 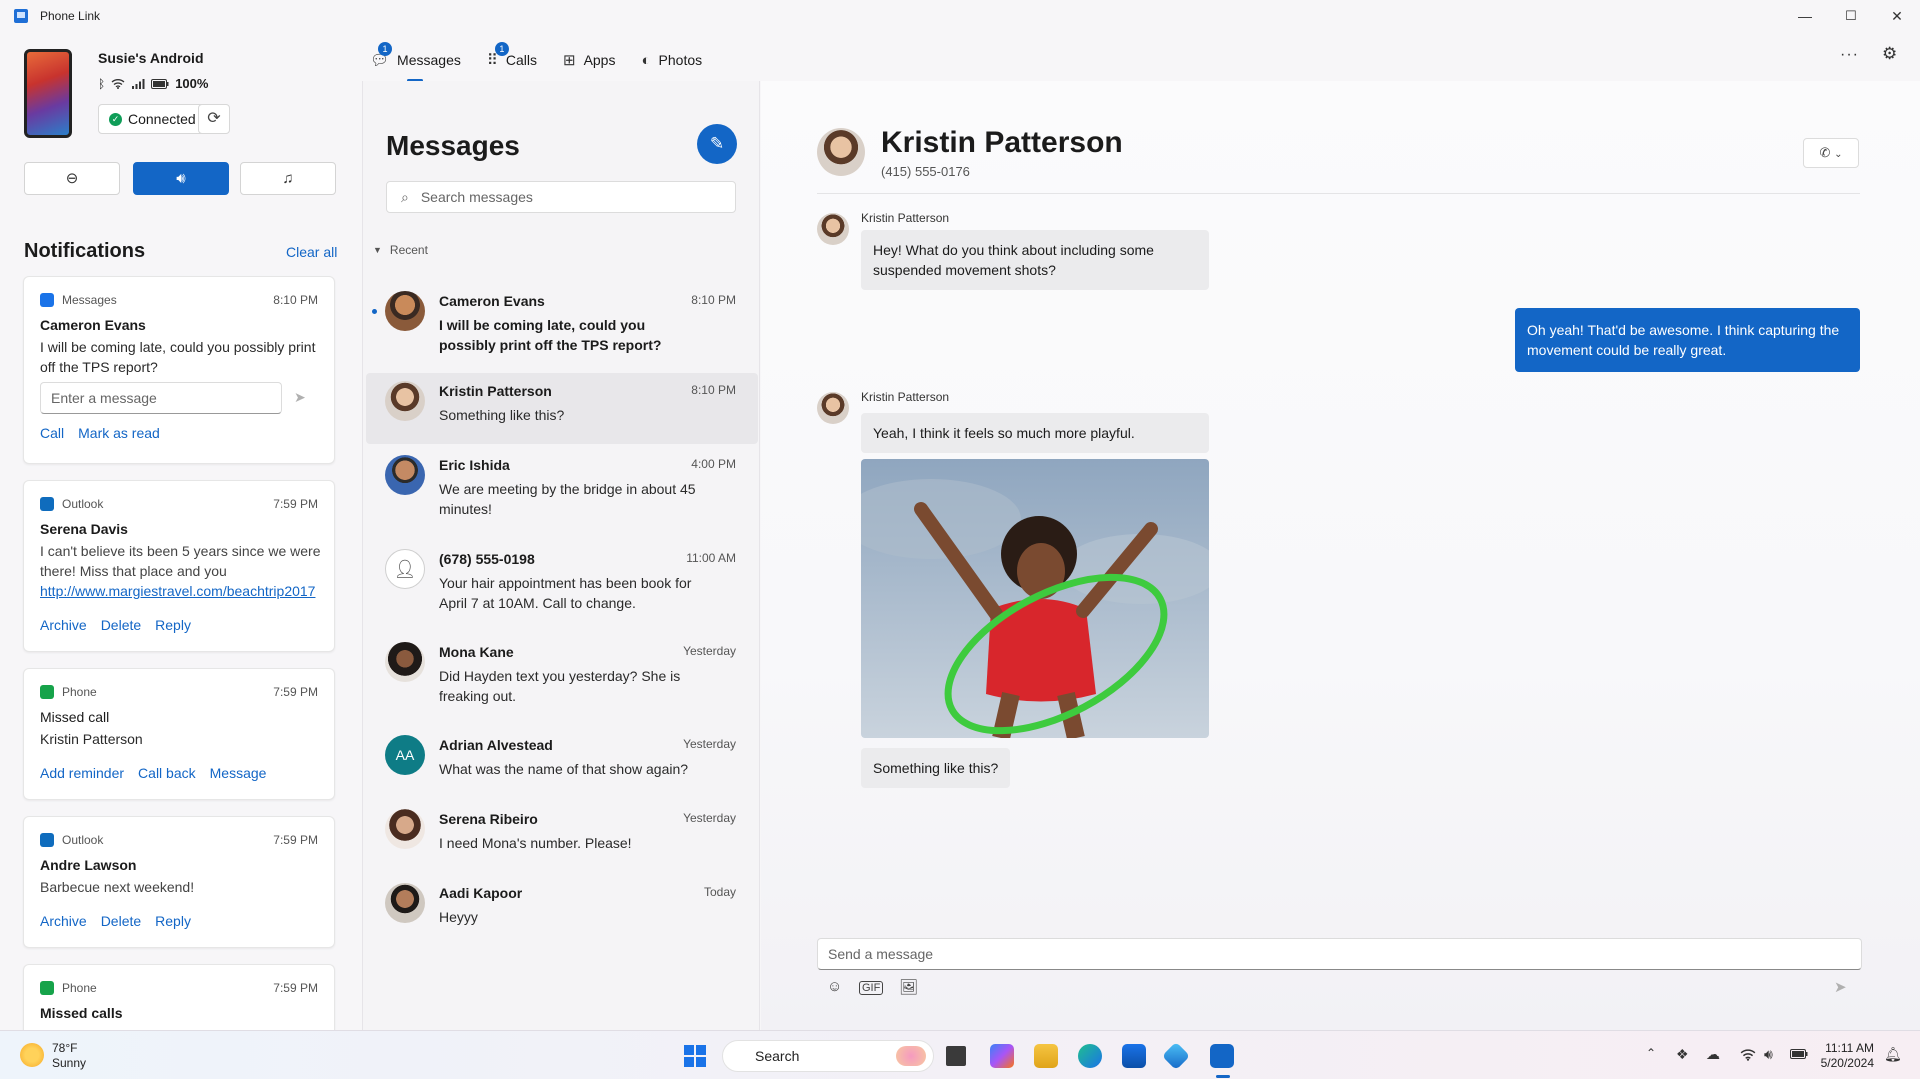 What do you see at coordinates (179, 997) in the screenshot?
I see `notification-card: Phone 7:59 PM Missed calls` at bounding box center [179, 997].